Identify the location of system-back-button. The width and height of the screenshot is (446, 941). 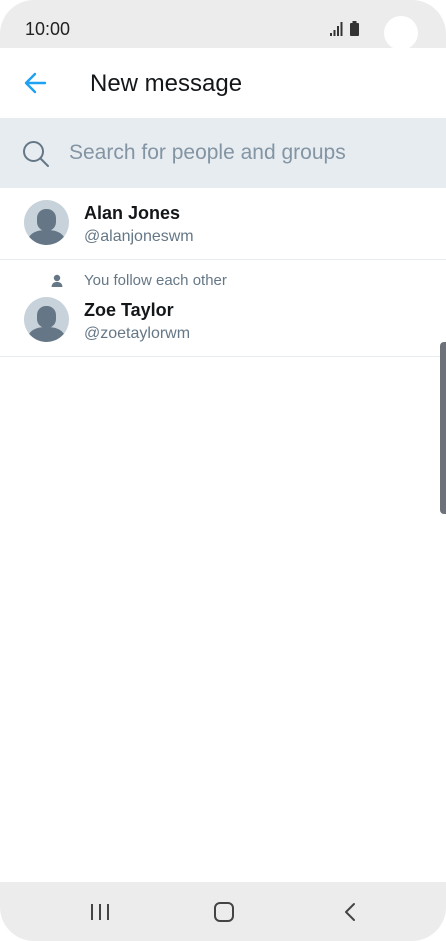
(350, 911).